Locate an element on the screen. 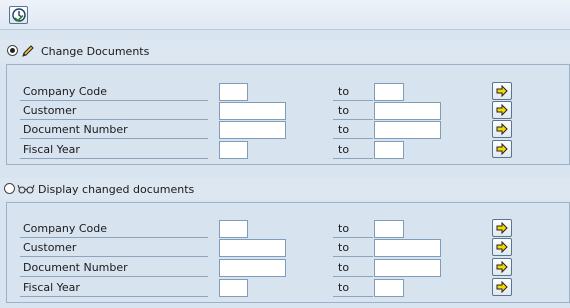 This screenshot has height=308, width=570. execute-clock-icon is located at coordinates (19, 15).